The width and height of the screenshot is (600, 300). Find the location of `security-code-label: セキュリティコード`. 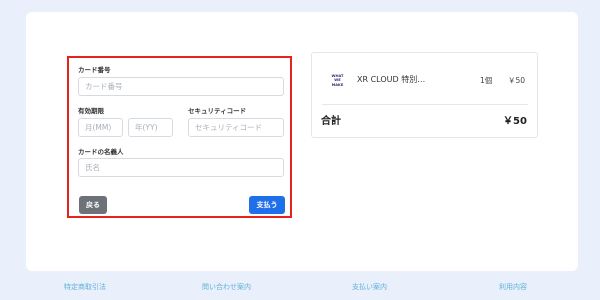

security-code-label: セキュリティコード is located at coordinates (217, 111).